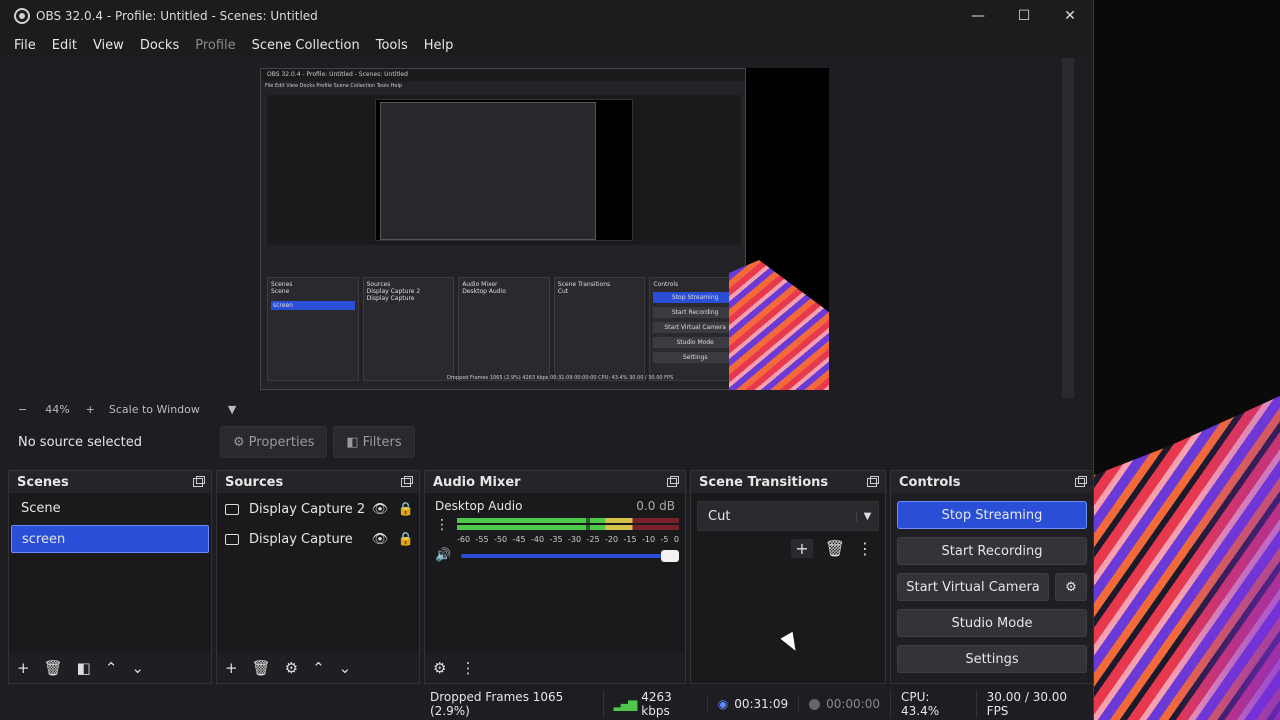 Image resolution: width=1280 pixels, height=720 pixels. I want to click on properties-button: ⚙ Properties, so click(274, 442).